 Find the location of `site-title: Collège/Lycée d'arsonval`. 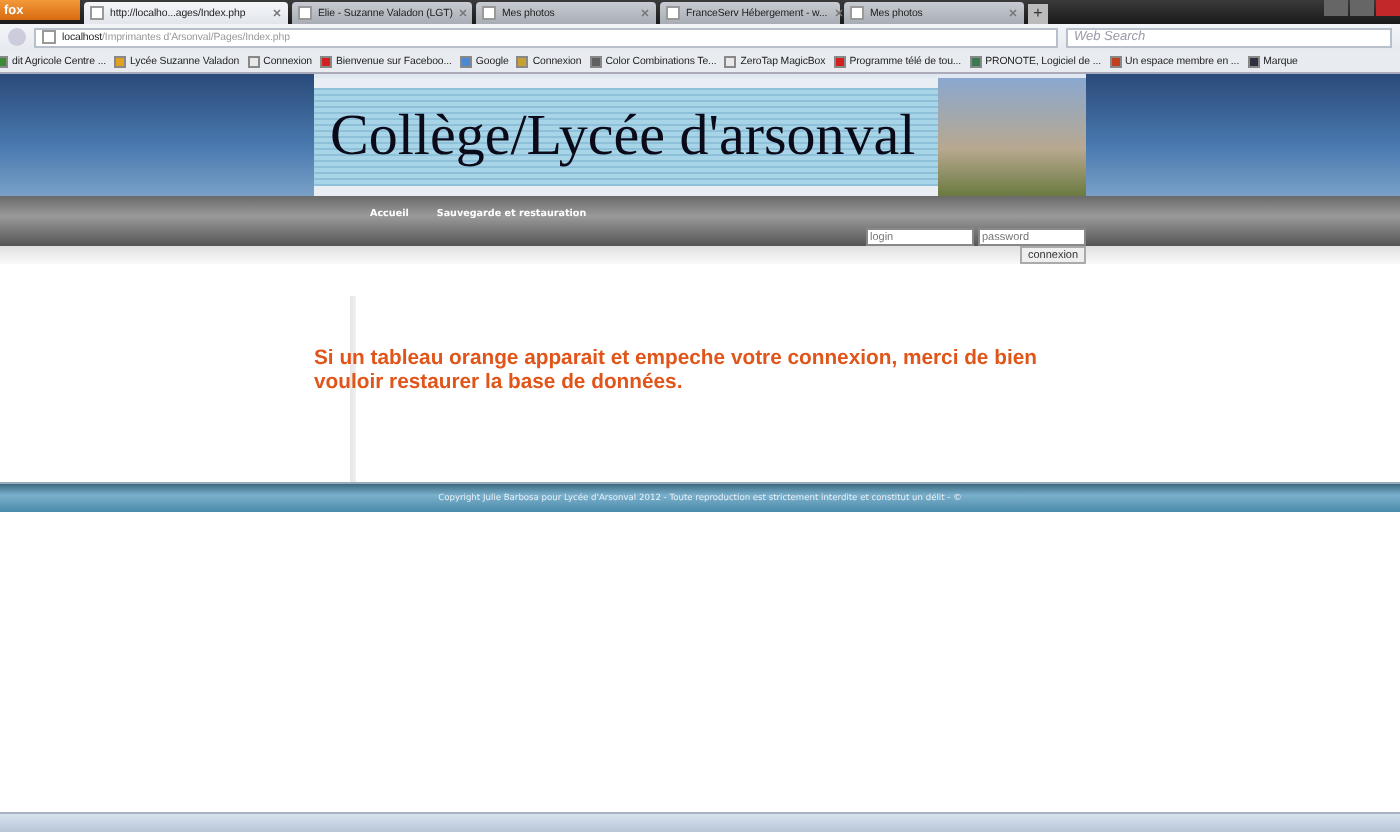

site-title: Collège/Lycée d'arsonval is located at coordinates (623, 137).